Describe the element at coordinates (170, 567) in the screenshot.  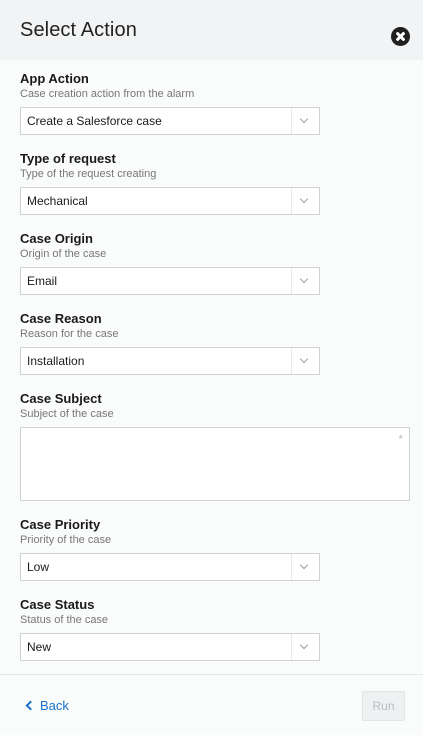
I see `case-priority-select: Low` at that location.